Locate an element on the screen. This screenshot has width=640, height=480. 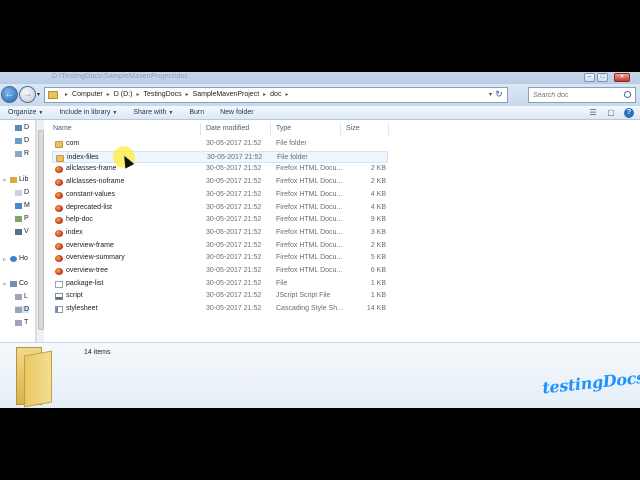
minimize-button: – is located at coordinates (589, 77).